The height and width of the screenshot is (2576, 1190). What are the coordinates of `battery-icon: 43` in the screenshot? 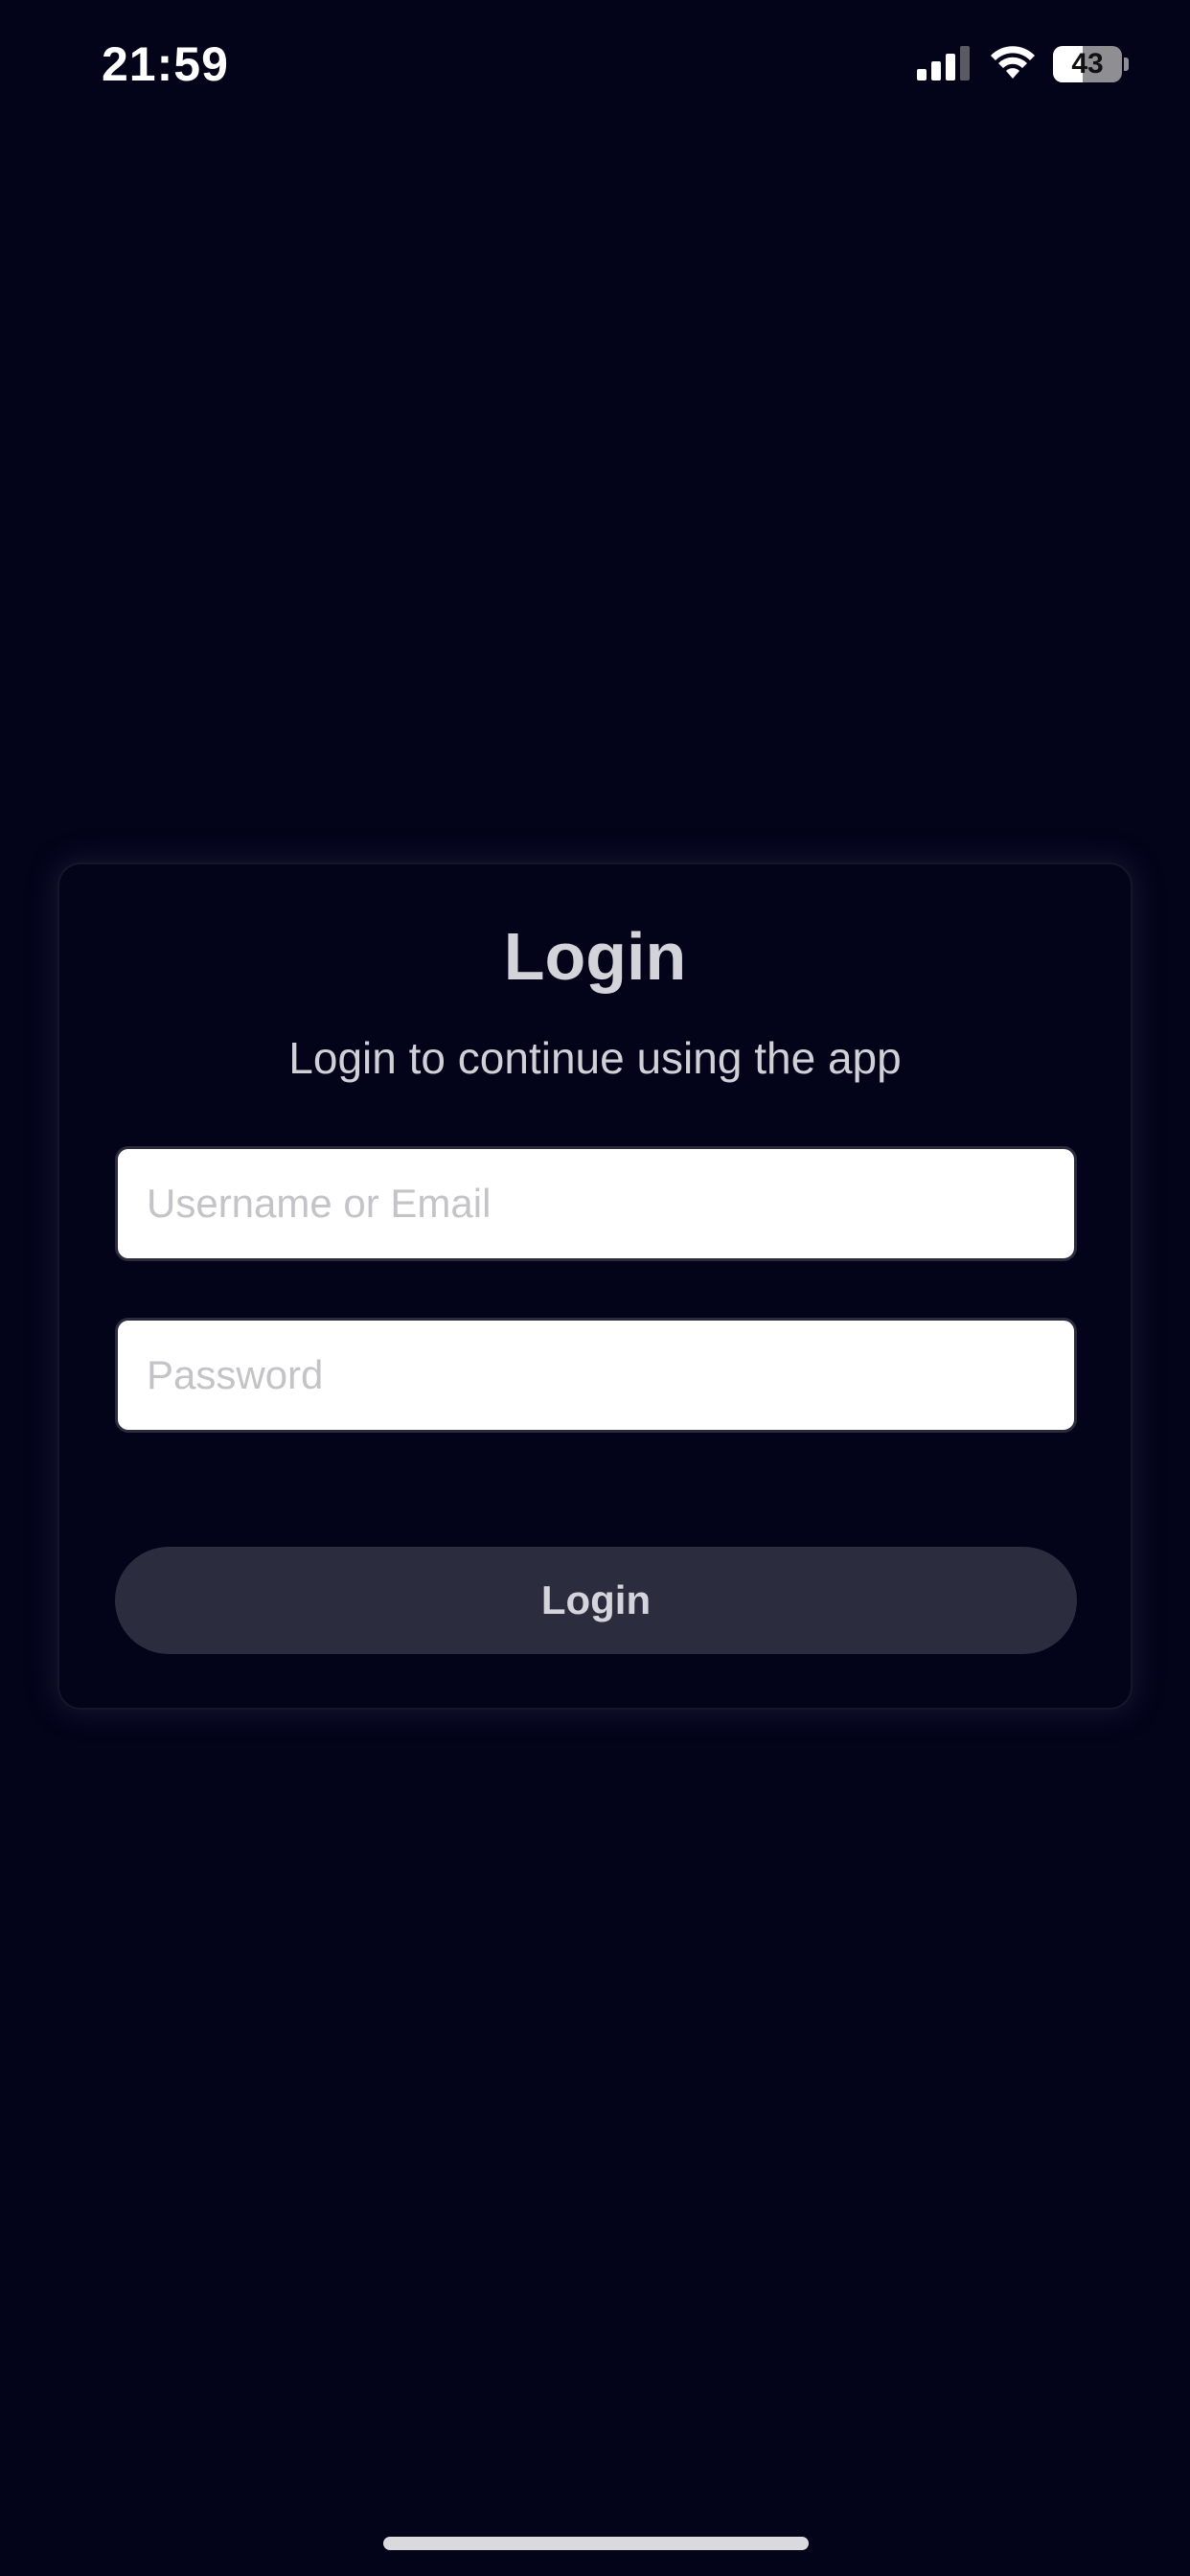 It's located at (1091, 64).